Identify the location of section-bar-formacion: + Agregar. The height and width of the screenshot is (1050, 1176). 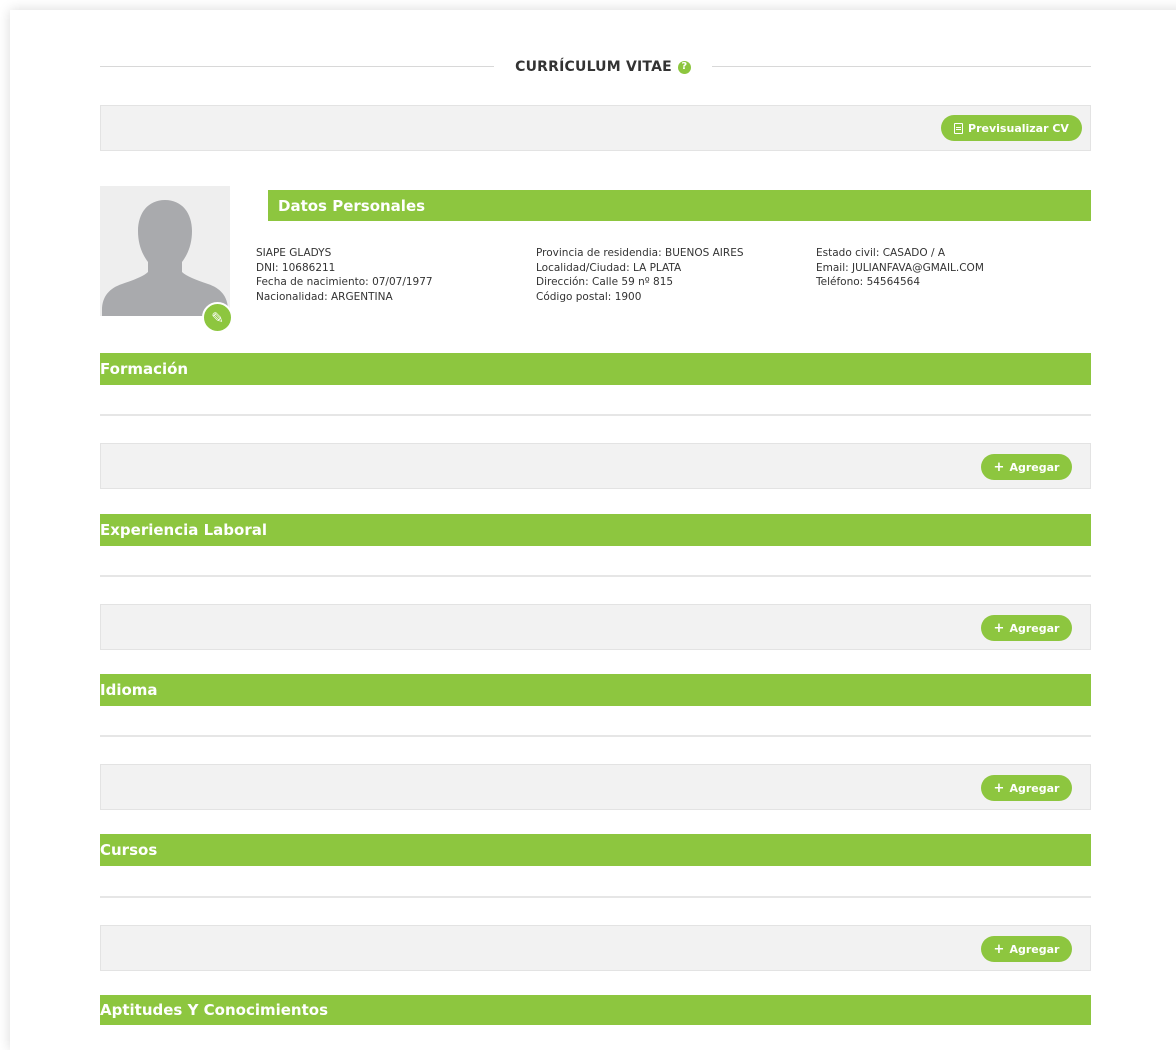
(595, 466).